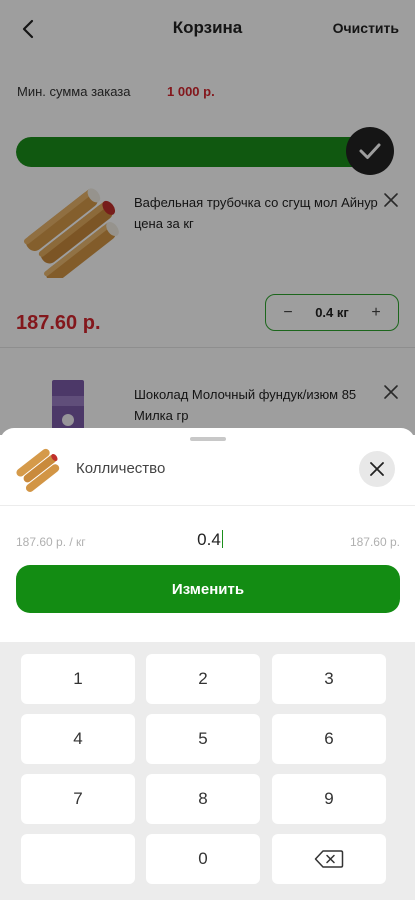 The height and width of the screenshot is (900, 415). What do you see at coordinates (51, 542) in the screenshot?
I see `unit-price: 187.60 р. / кг` at bounding box center [51, 542].